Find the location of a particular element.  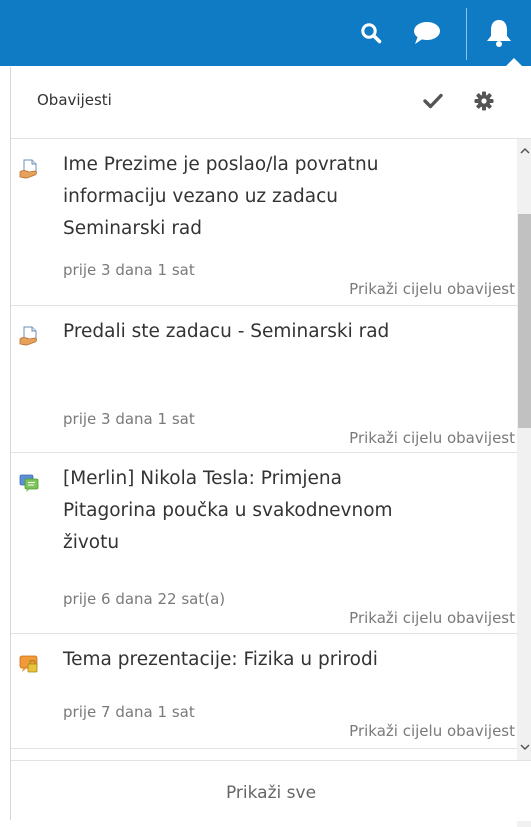

bell-icon is located at coordinates (499, 33).